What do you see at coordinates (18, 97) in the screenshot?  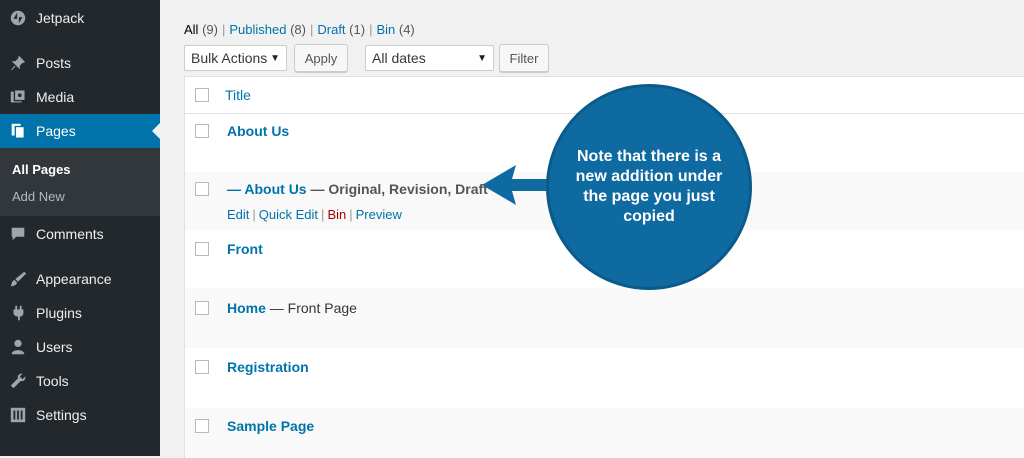 I see `media-icon` at bounding box center [18, 97].